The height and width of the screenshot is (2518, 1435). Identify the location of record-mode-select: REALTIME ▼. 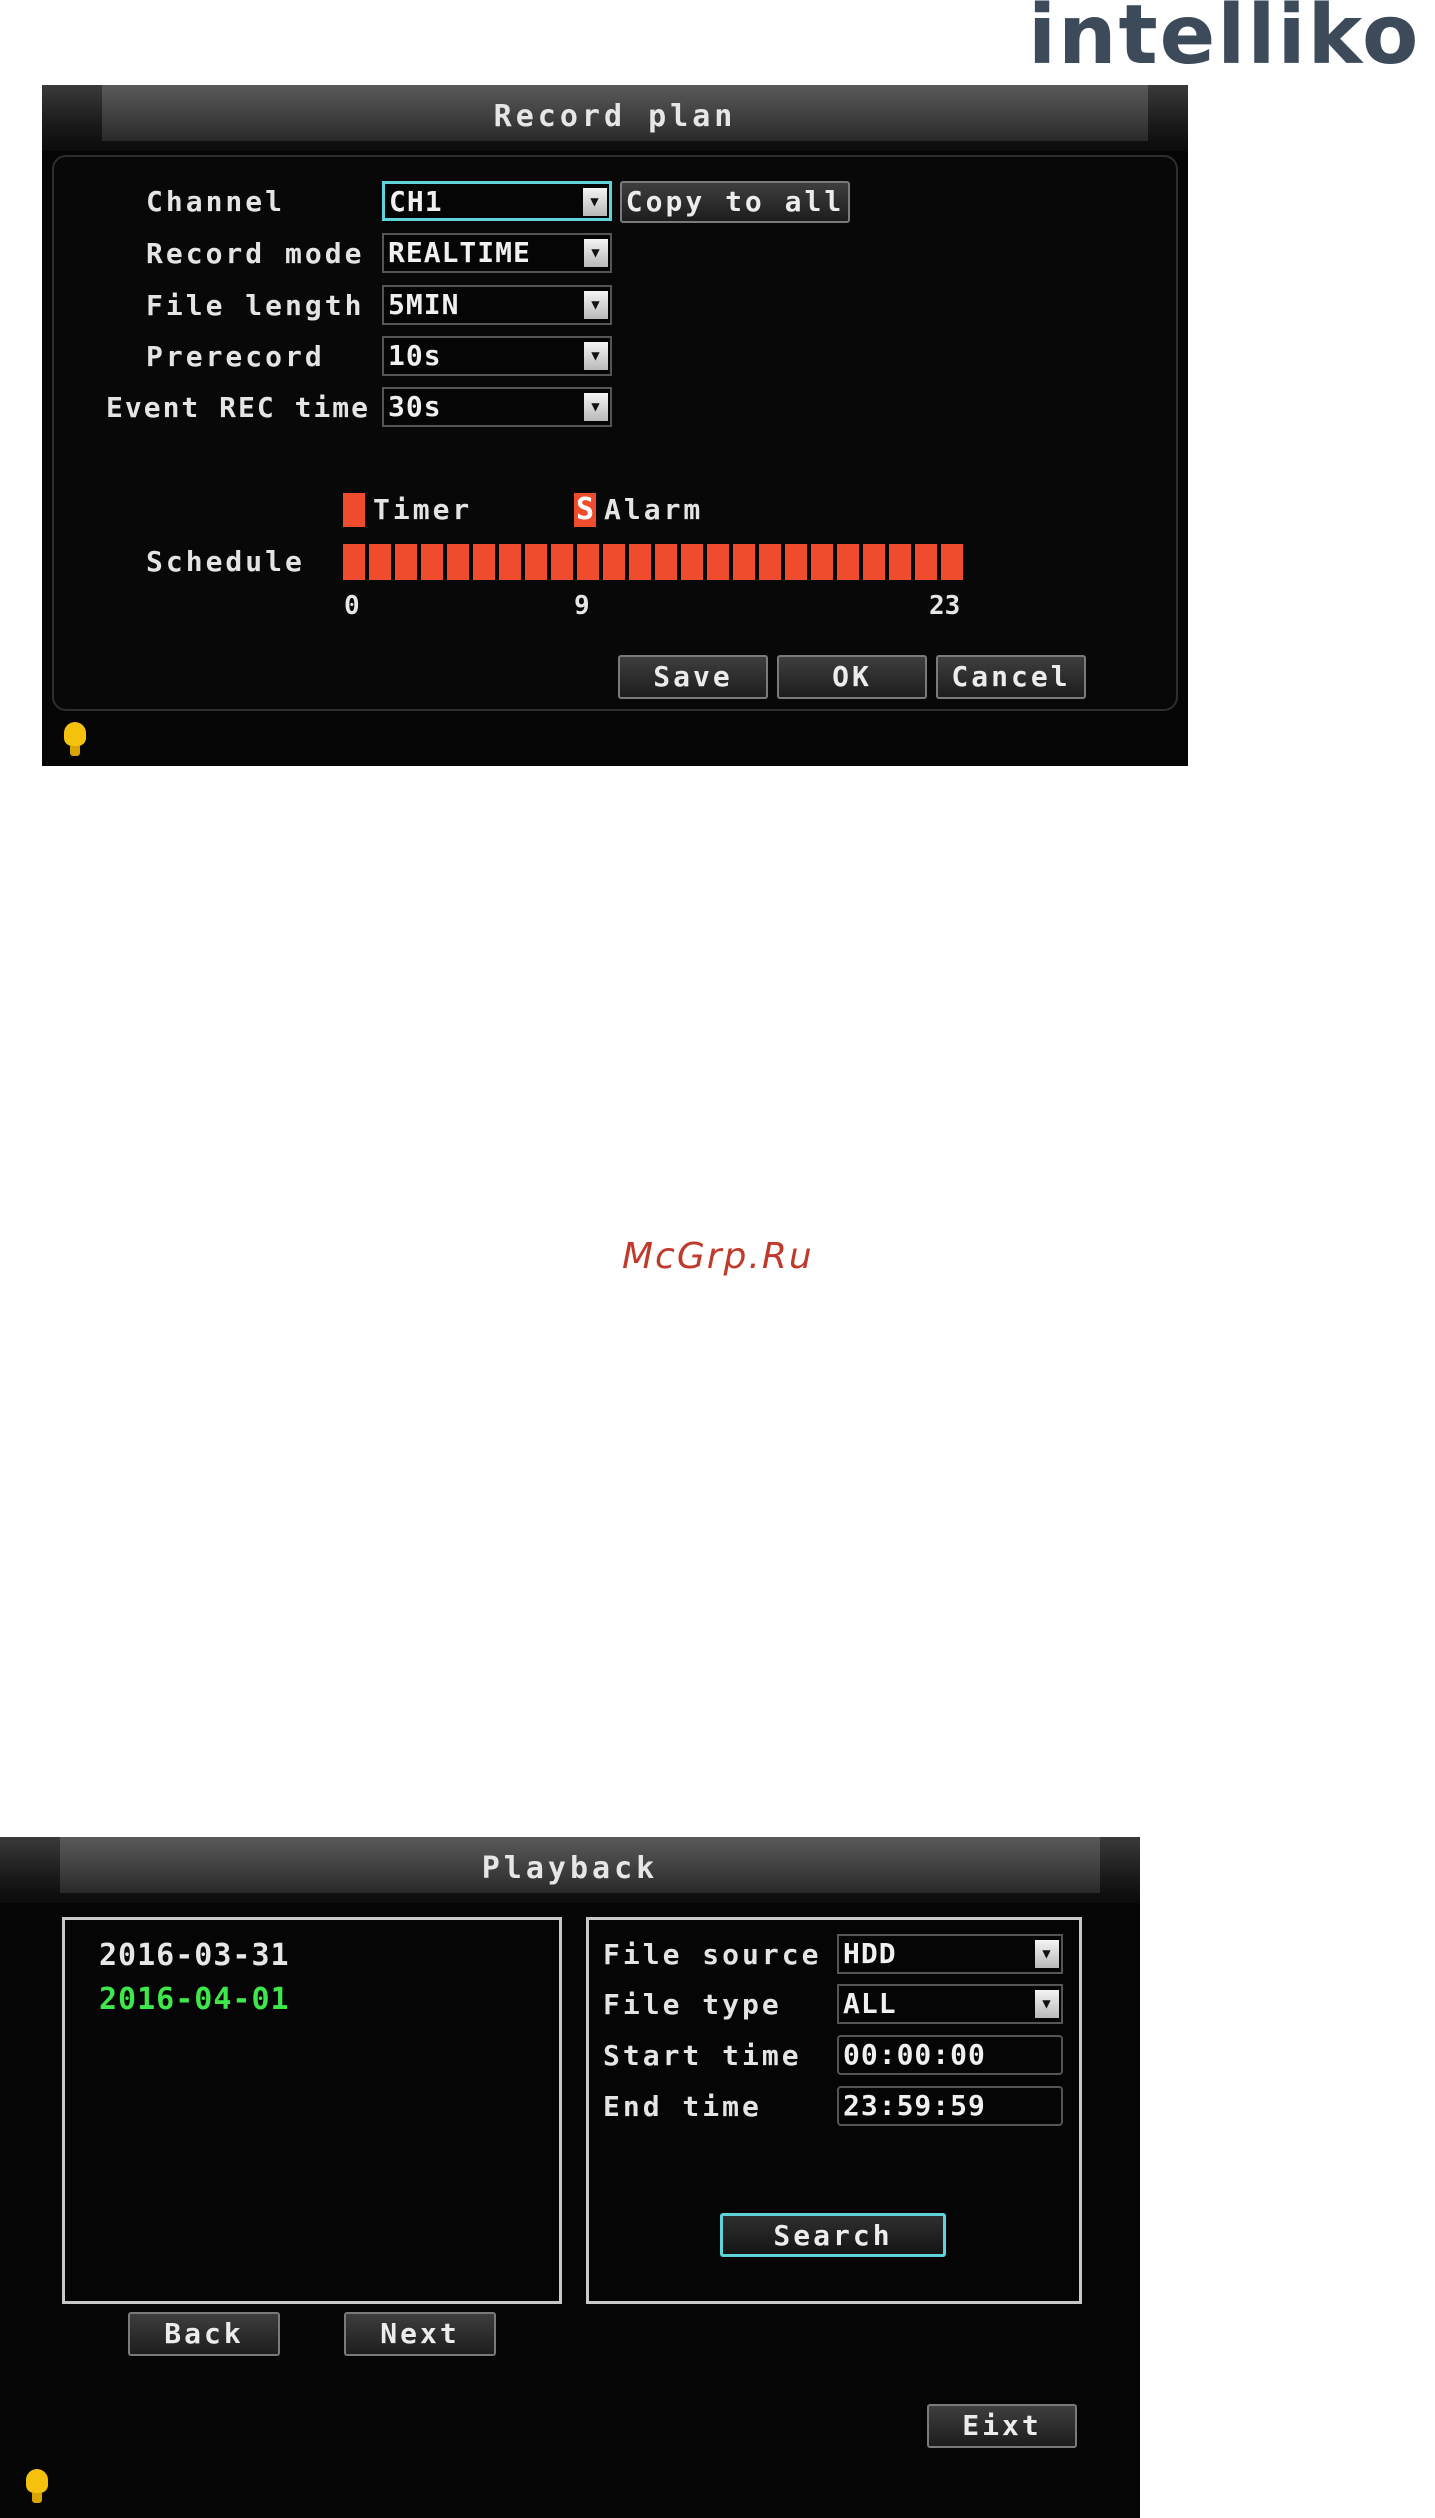
(497, 253).